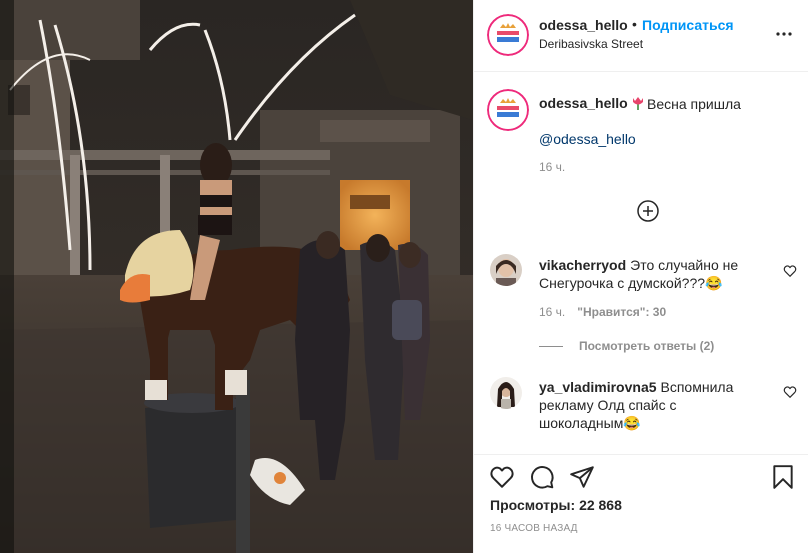 This screenshot has height=553, width=808. Describe the element at coordinates (648, 211) in the screenshot. I see `plus-circle-icon` at that location.